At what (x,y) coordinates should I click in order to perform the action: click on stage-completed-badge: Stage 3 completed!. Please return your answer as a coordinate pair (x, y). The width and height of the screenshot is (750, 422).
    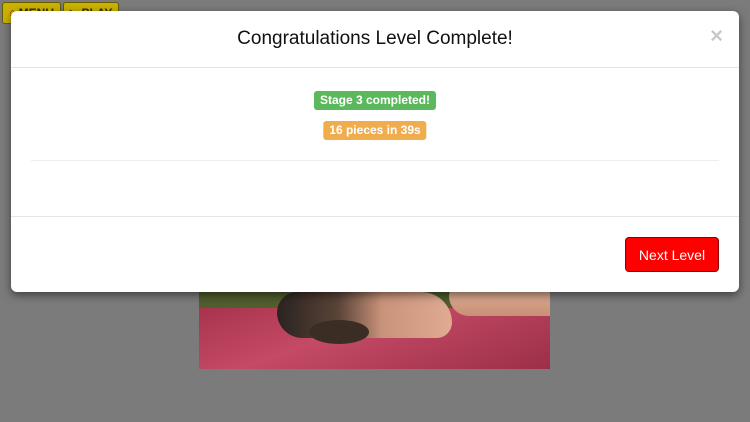
    Looking at the image, I should click on (375, 100).